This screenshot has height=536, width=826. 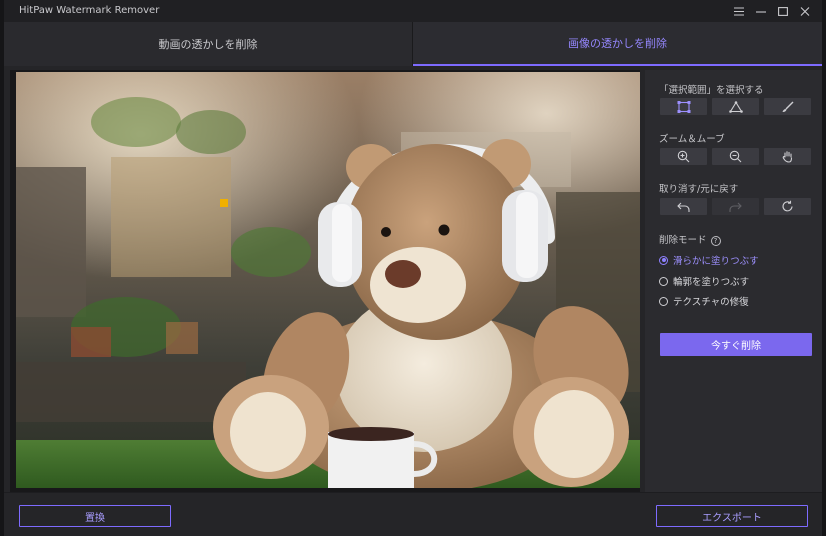 I want to click on title-bar: HitPaw Watermark Remover, so click(x=413, y=11).